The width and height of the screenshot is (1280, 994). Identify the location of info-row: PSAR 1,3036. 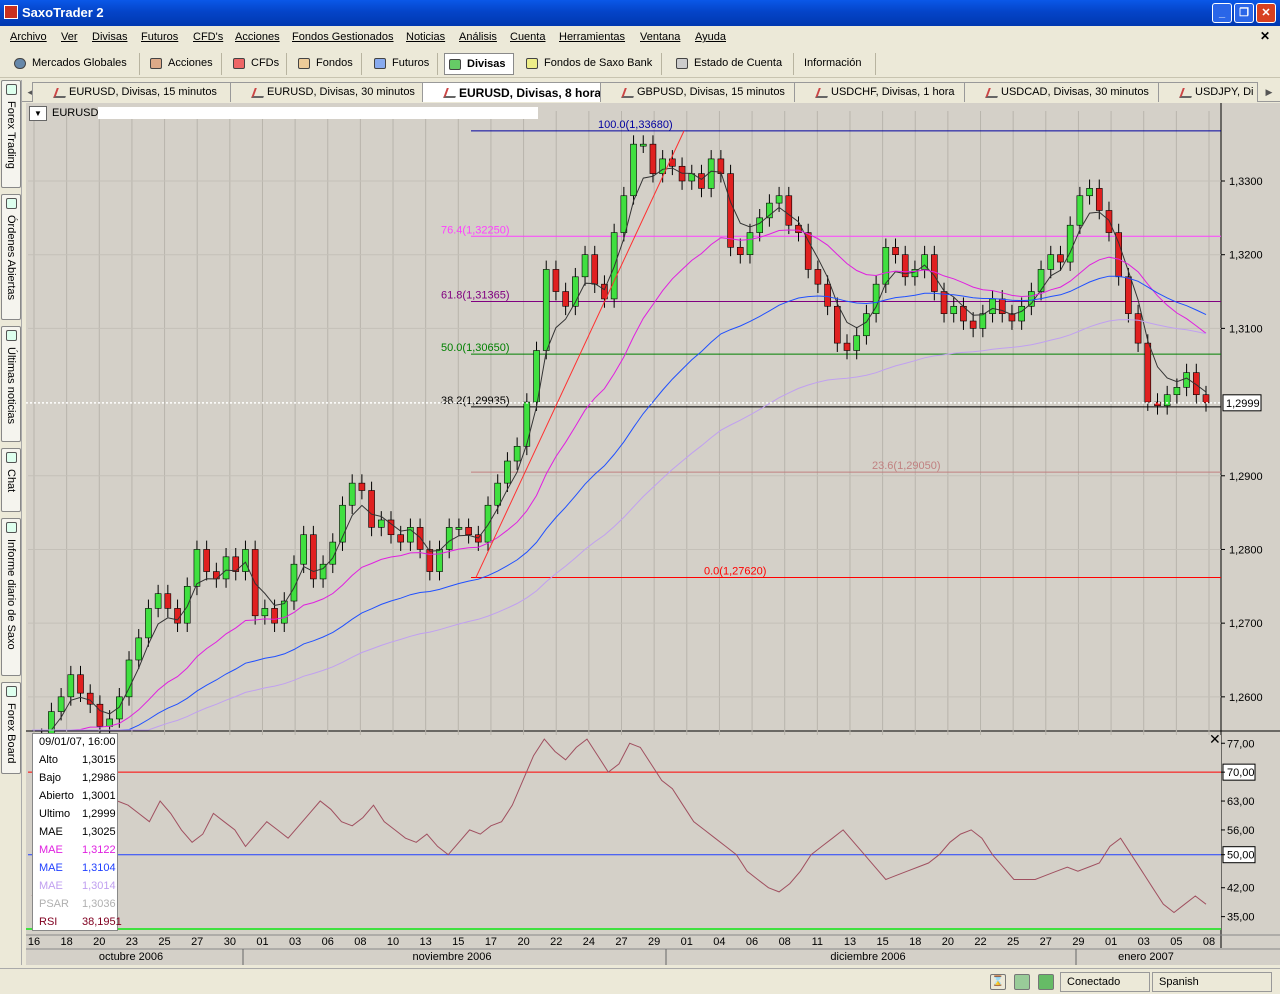
(79, 905).